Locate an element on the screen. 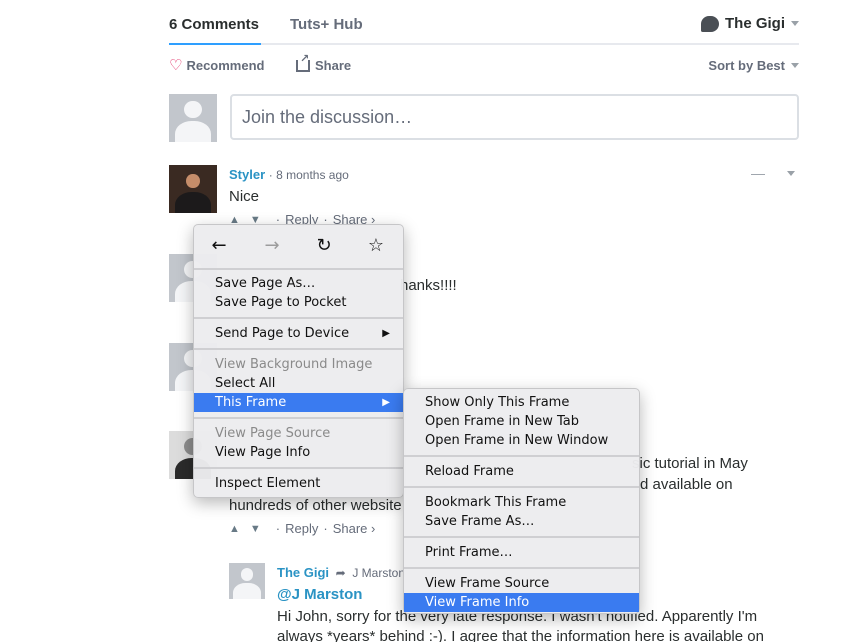  author-name: The Gigi is located at coordinates (303, 572).